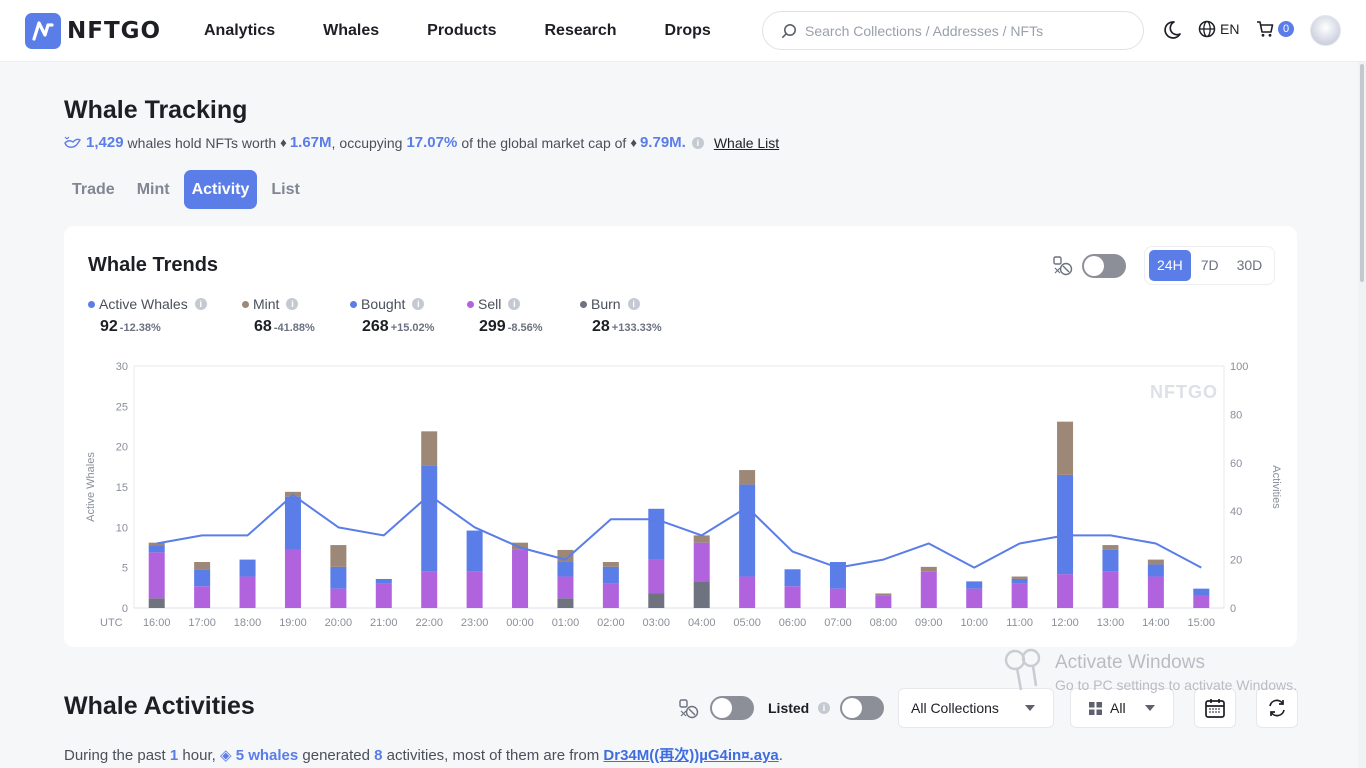 The height and width of the screenshot is (768, 1366). What do you see at coordinates (432, 142) in the screenshot?
I see `market-share-percent: 17.07%` at bounding box center [432, 142].